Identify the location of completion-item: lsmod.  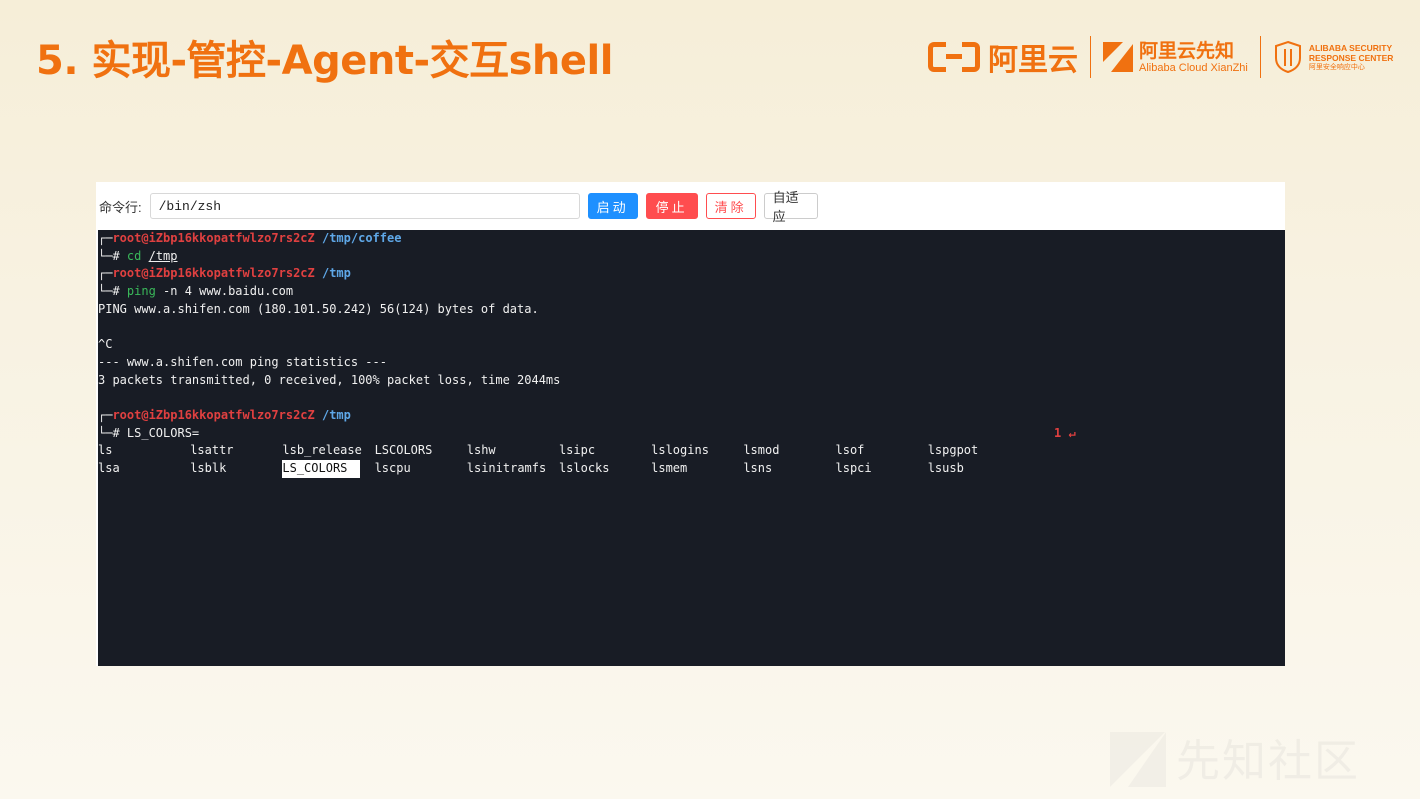
(761, 450).